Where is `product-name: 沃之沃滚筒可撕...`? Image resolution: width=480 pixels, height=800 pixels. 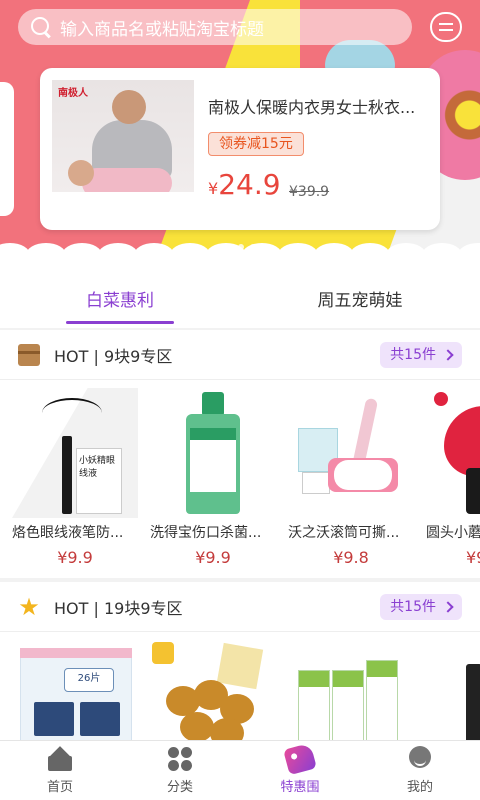 product-name: 沃之沃滚筒可撕... is located at coordinates (344, 533).